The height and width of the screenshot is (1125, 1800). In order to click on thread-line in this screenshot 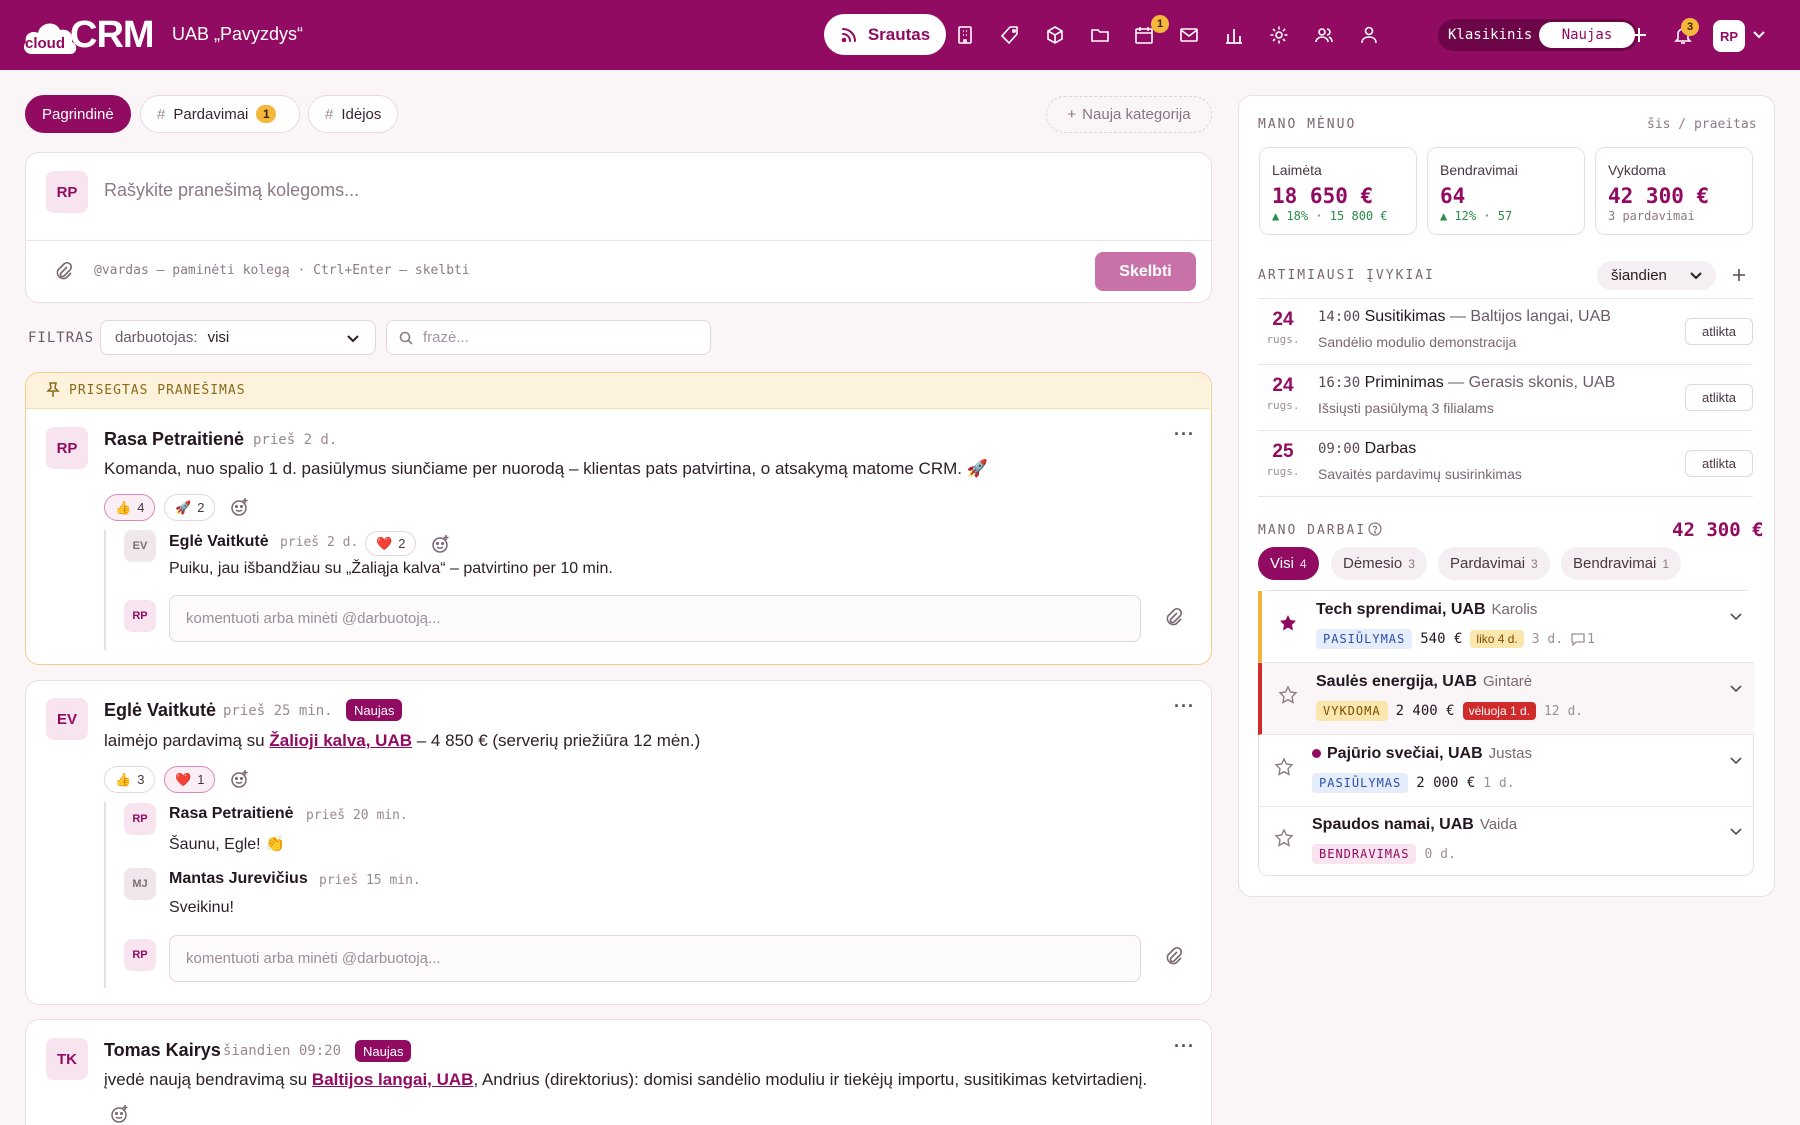, I will do `click(105, 895)`.